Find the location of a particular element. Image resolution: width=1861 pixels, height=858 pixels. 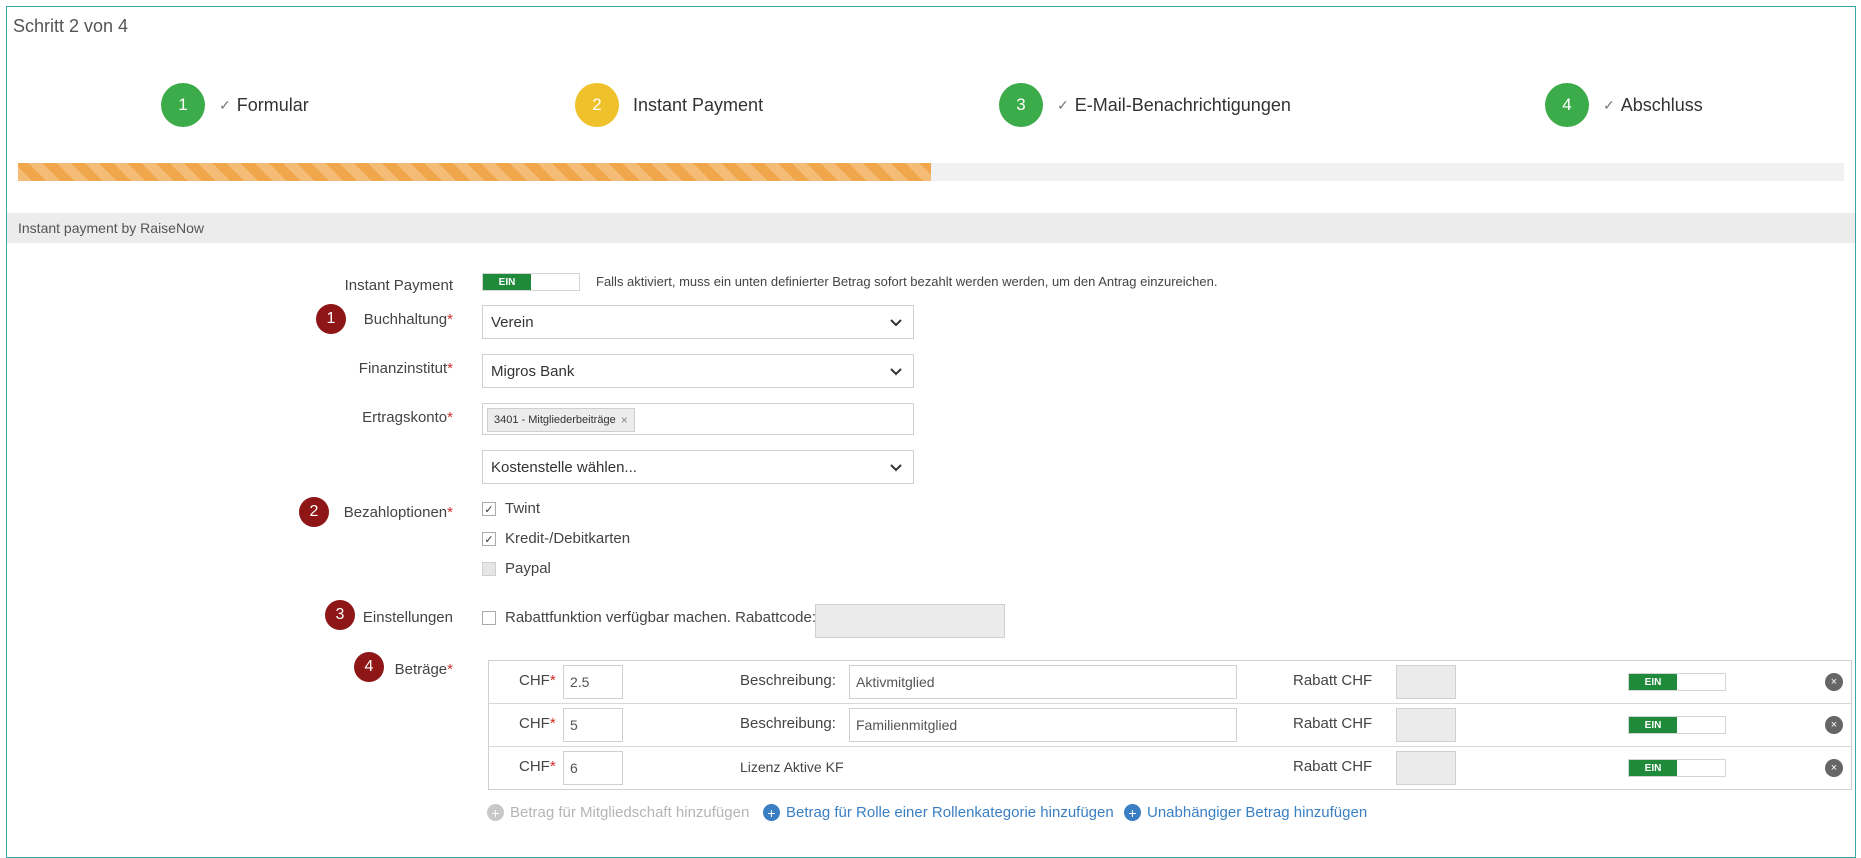

section-header: Instant payment by RaiseNow is located at coordinates (931, 228).